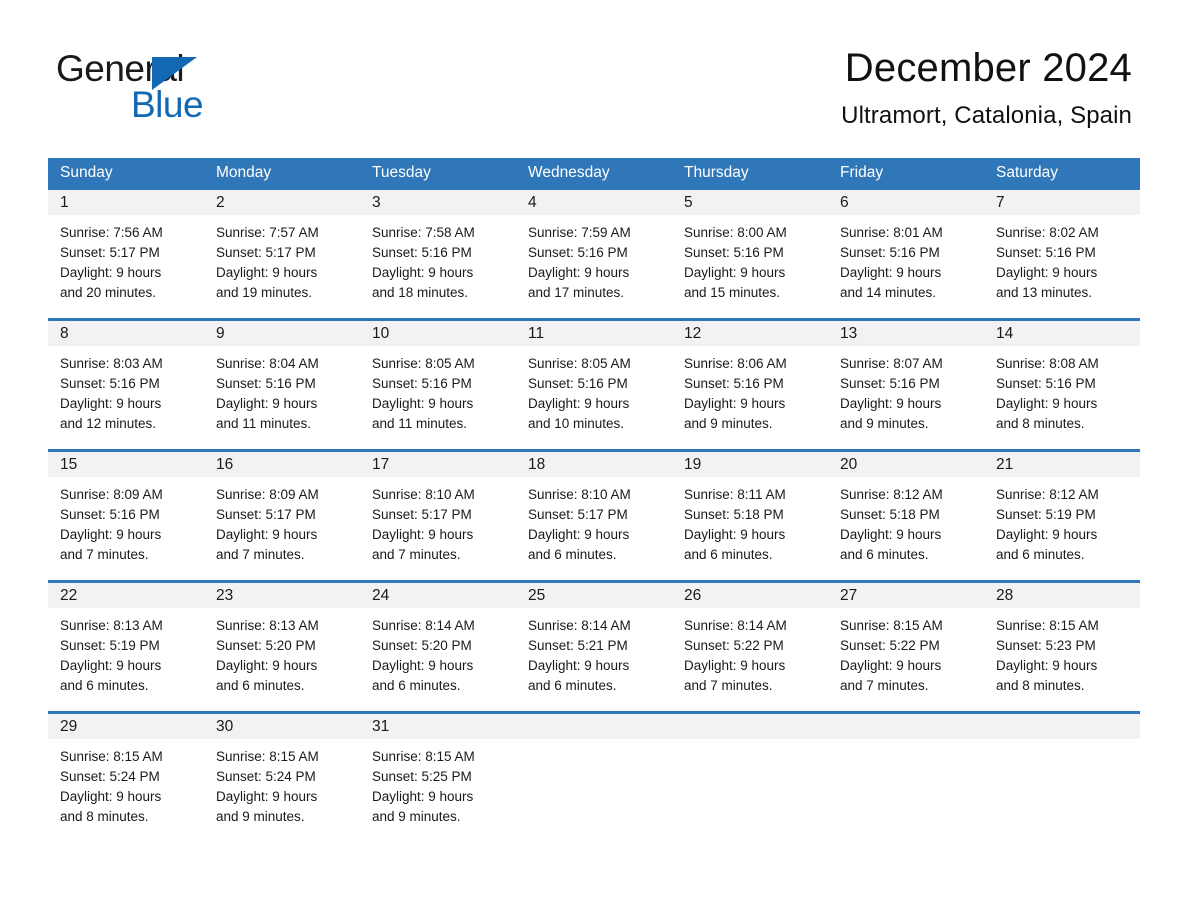  I want to click on sunset-time: Sunset: 5:19 PM, so click(110, 645).